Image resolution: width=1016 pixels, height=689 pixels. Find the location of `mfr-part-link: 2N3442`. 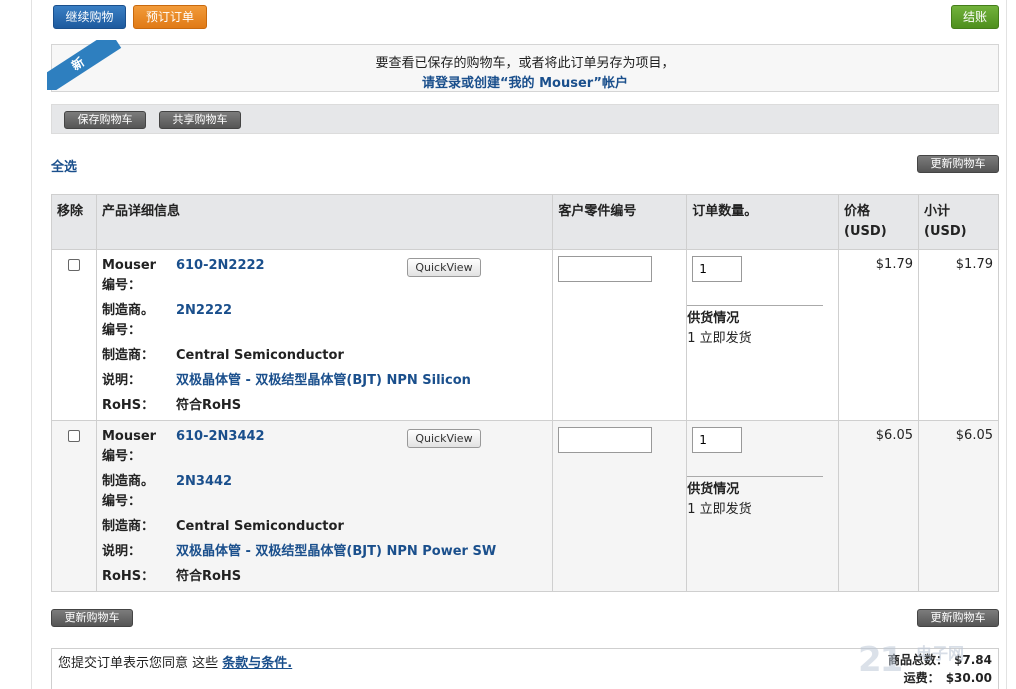

mfr-part-link: 2N3442 is located at coordinates (204, 482).